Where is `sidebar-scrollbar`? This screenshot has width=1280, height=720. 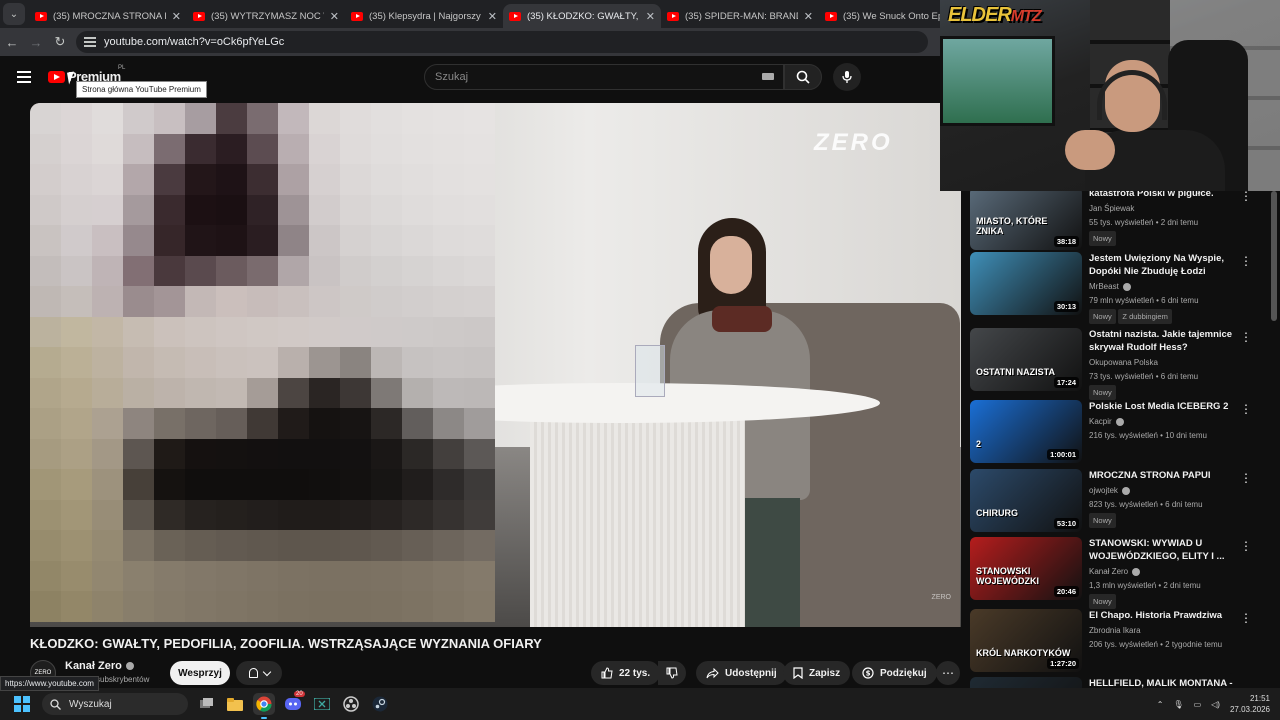 sidebar-scrollbar is located at coordinates (1274, 256).